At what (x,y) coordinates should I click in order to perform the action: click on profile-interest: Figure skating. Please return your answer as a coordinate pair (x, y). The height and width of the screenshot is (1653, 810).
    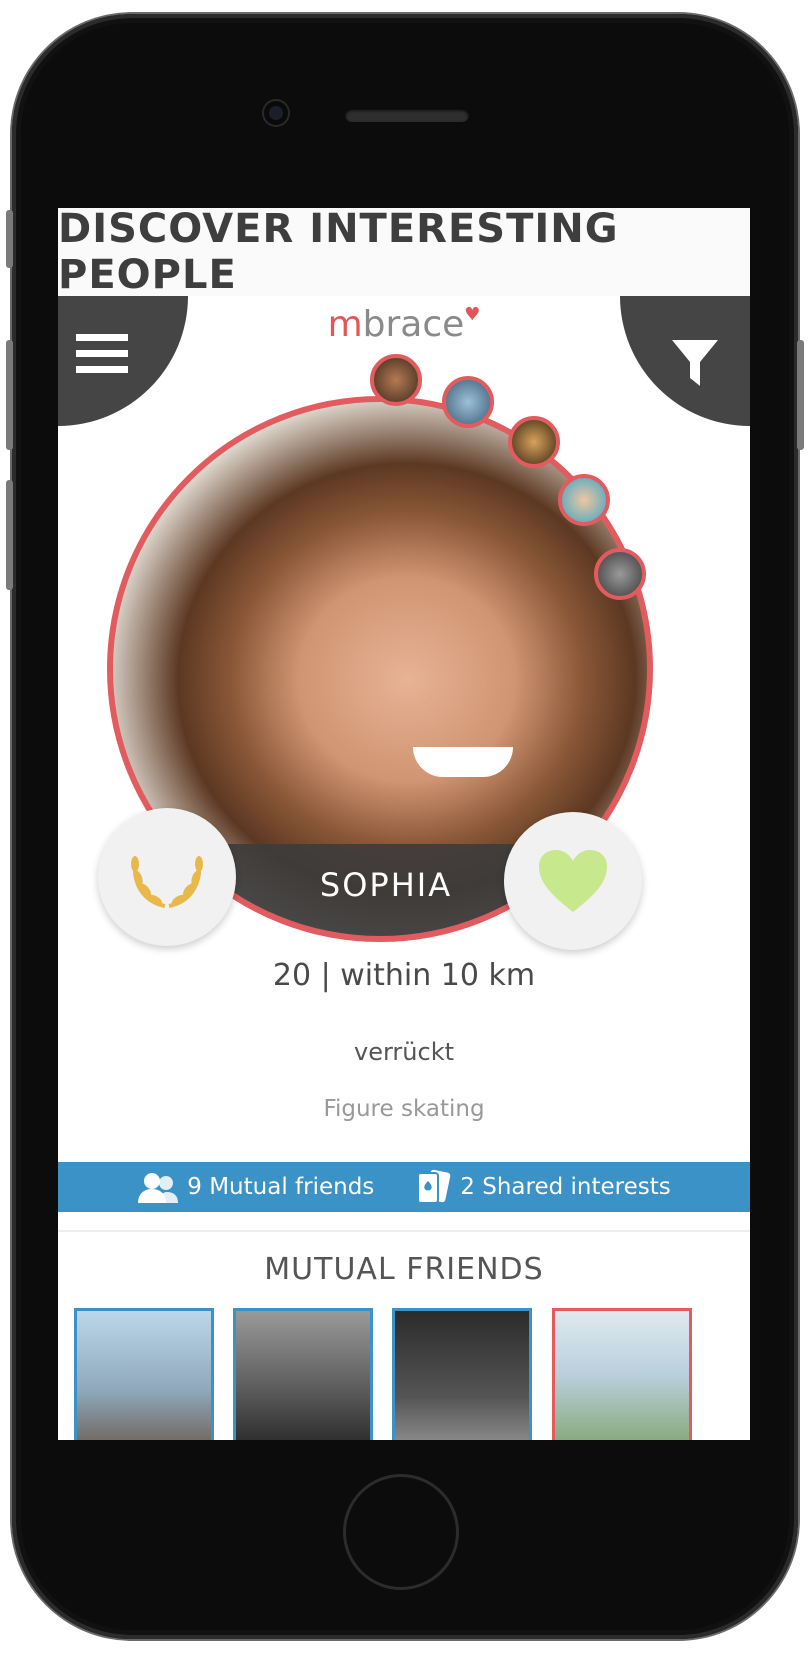
    Looking at the image, I should click on (404, 1109).